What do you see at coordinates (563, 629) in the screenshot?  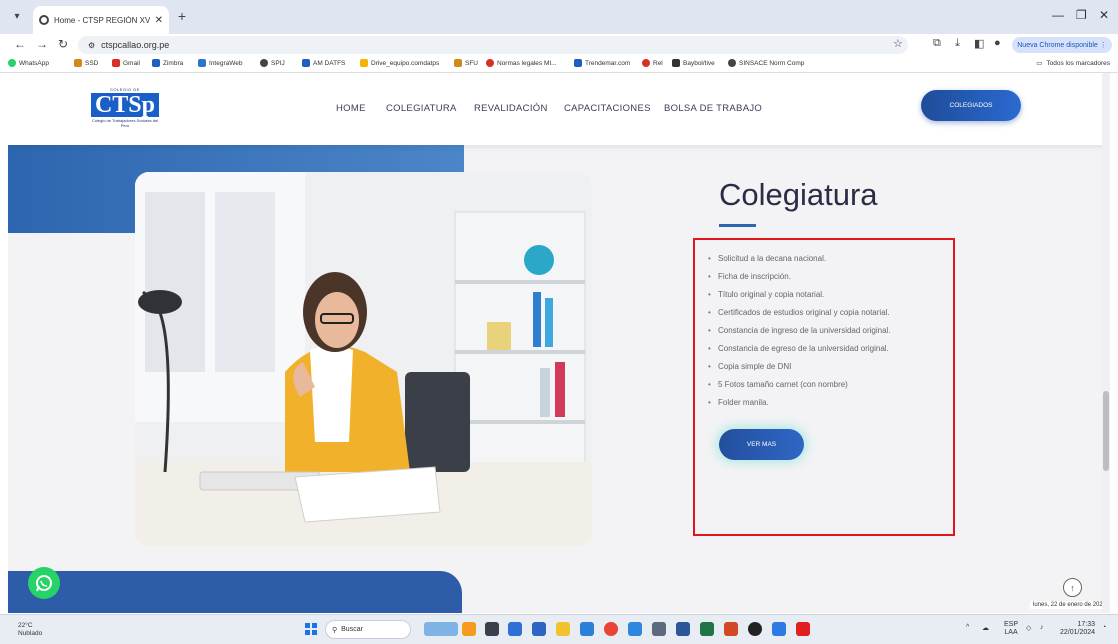 I see `file-explorer-icon` at bounding box center [563, 629].